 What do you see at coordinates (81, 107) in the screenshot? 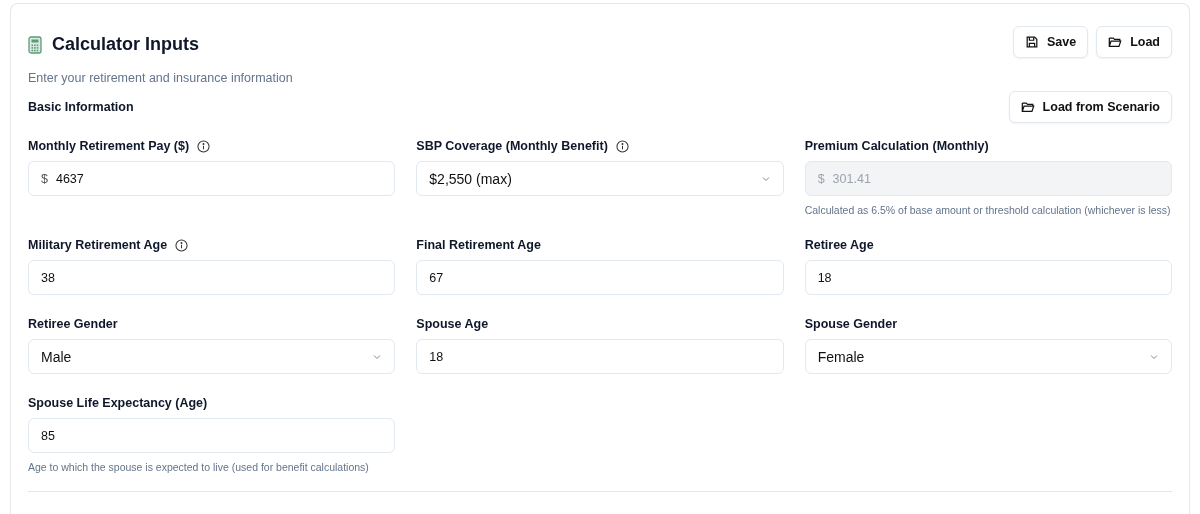
I see `section-title: Basic Information` at bounding box center [81, 107].